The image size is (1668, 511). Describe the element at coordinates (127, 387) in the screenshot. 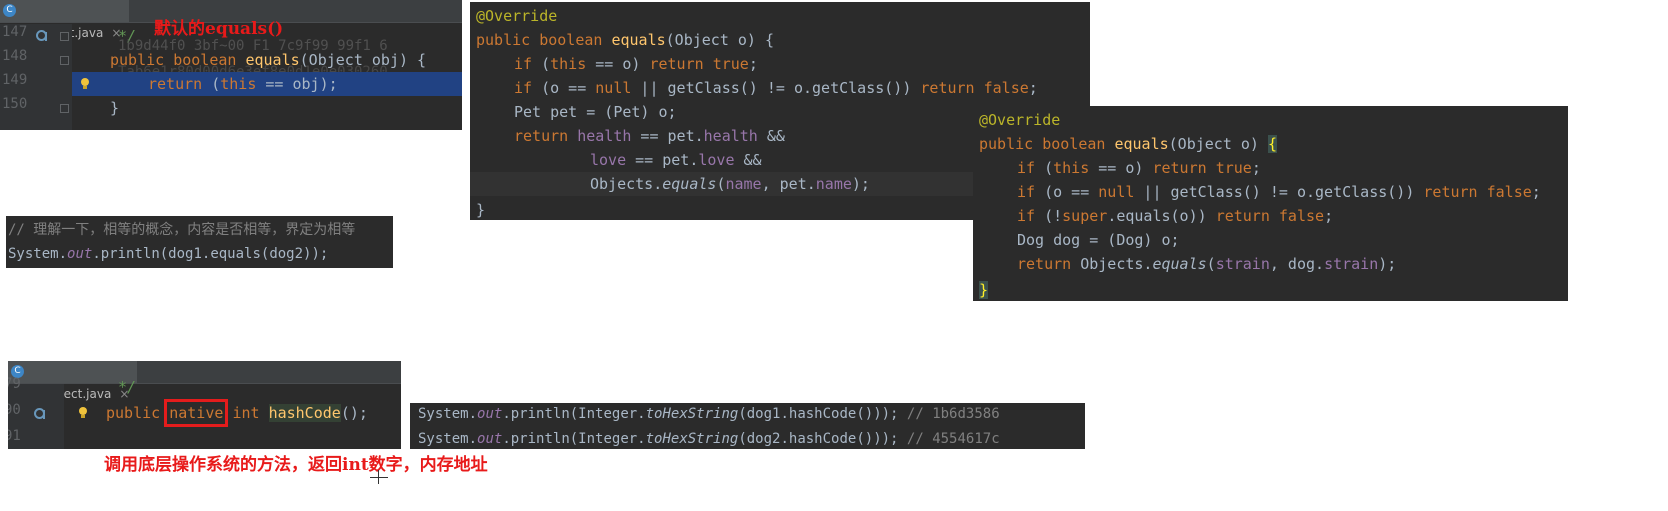

I see `code-line: */` at that location.